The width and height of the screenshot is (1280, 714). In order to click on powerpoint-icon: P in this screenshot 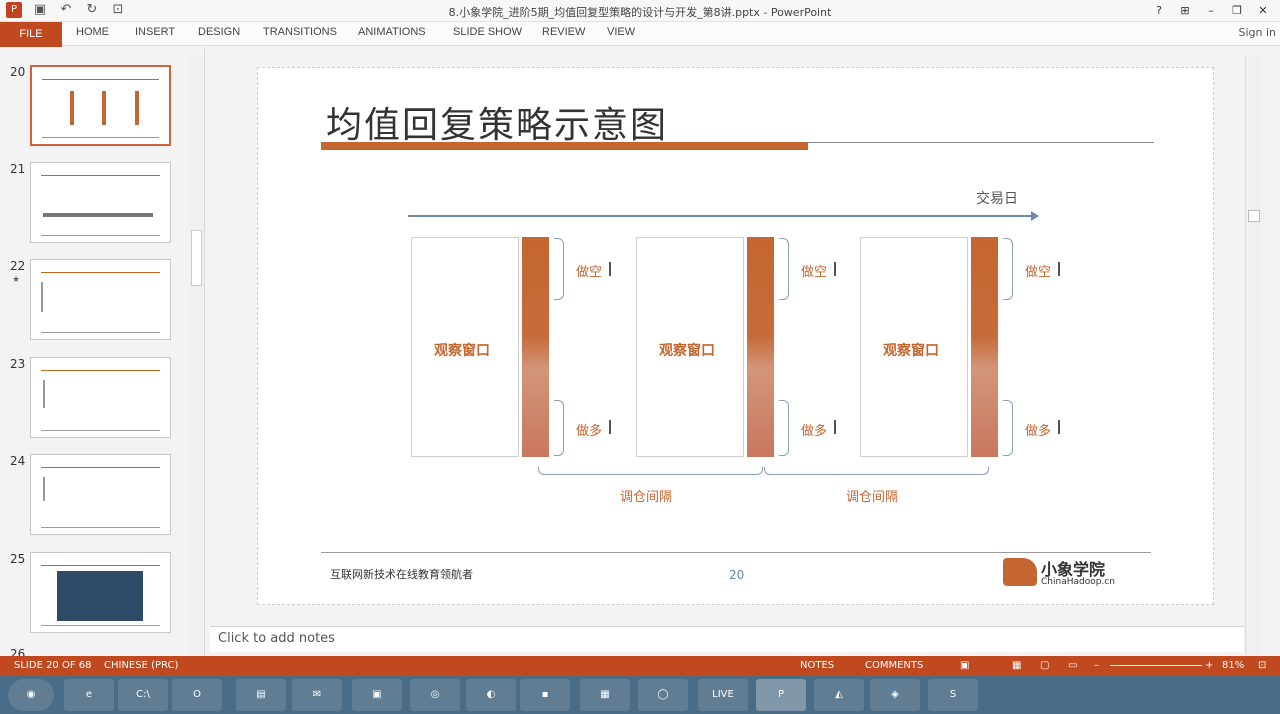, I will do `click(781, 695)`.